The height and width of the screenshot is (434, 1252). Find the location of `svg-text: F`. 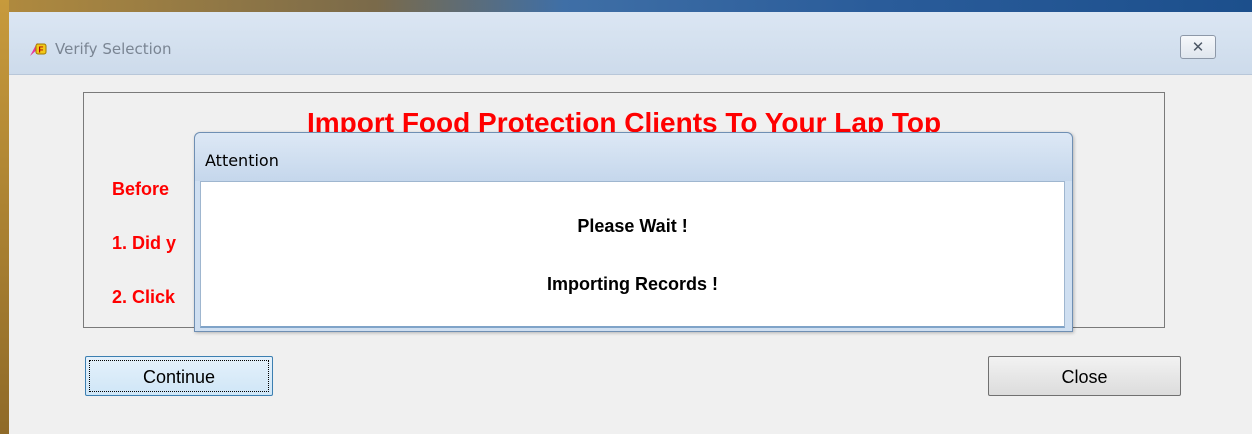

svg-text: F is located at coordinates (41, 50).